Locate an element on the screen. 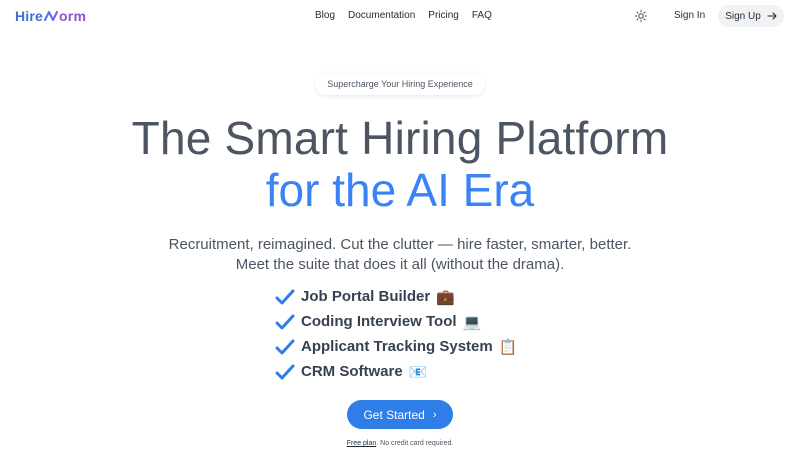  feature-label: Job Portal Builder is located at coordinates (366, 296).